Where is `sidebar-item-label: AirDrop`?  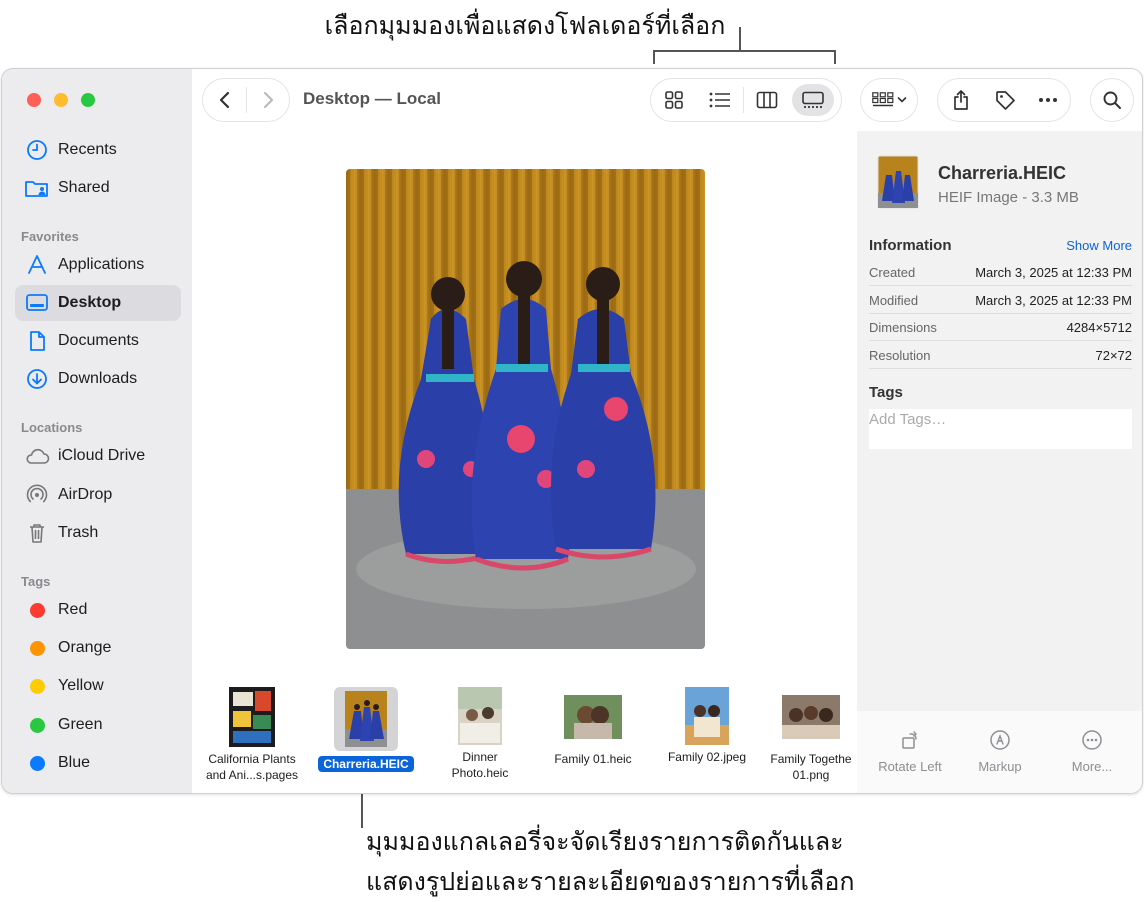
sidebar-item-label: AirDrop is located at coordinates (85, 494).